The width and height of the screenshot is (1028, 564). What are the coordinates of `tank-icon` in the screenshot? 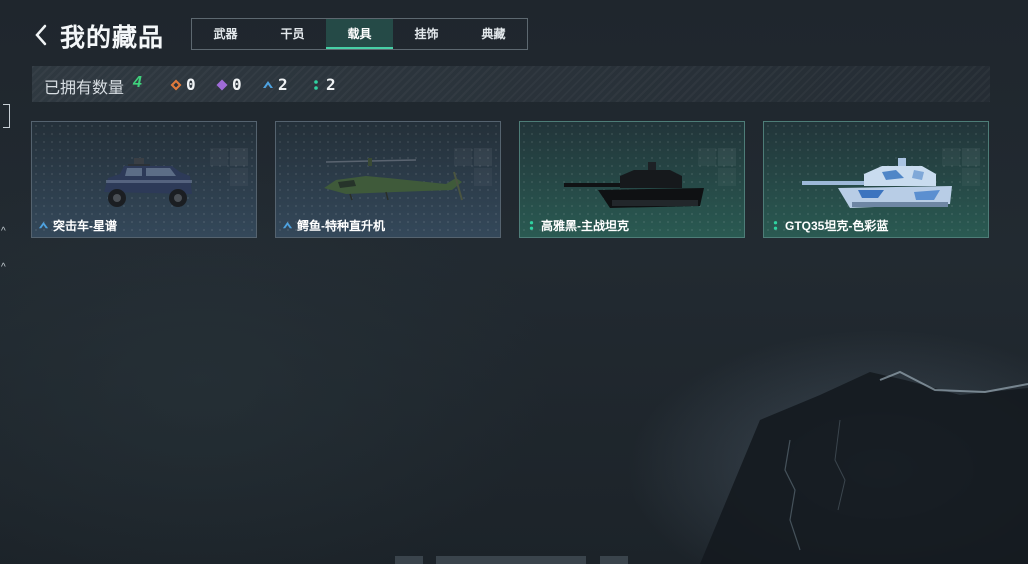 It's located at (634, 185).